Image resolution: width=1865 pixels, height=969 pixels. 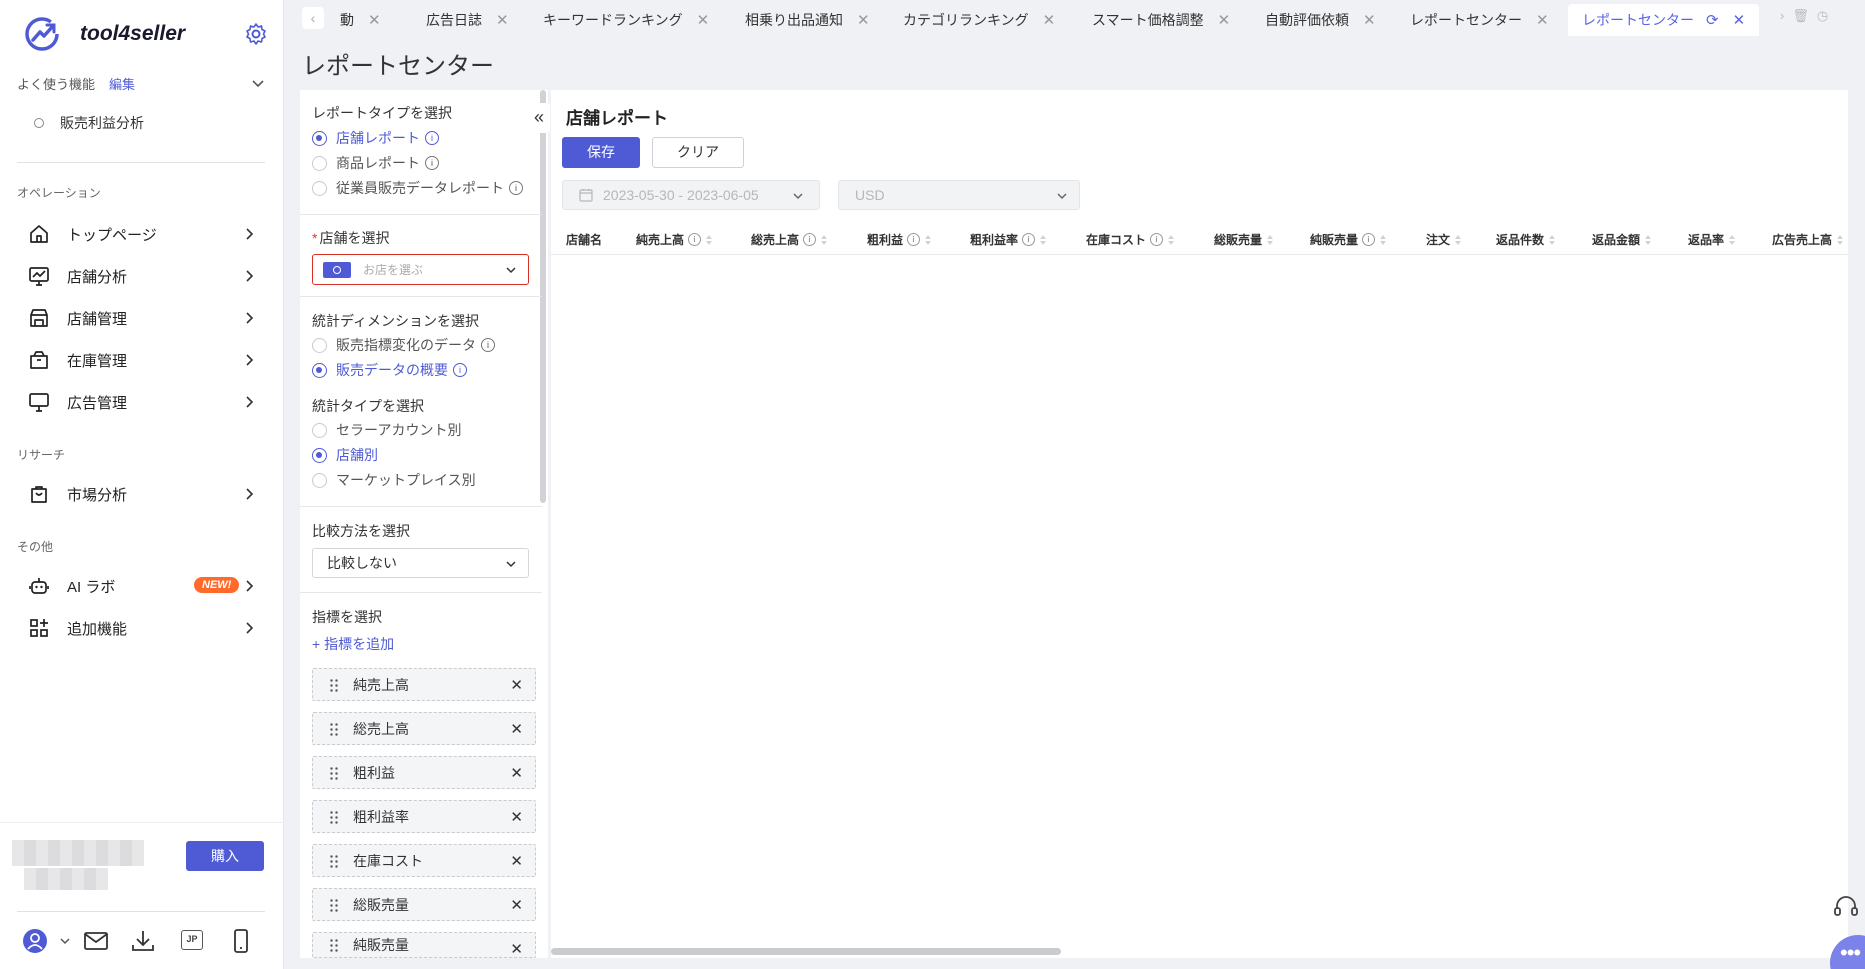 I want to click on column-header: 総販売量, so click(x=1244, y=239).